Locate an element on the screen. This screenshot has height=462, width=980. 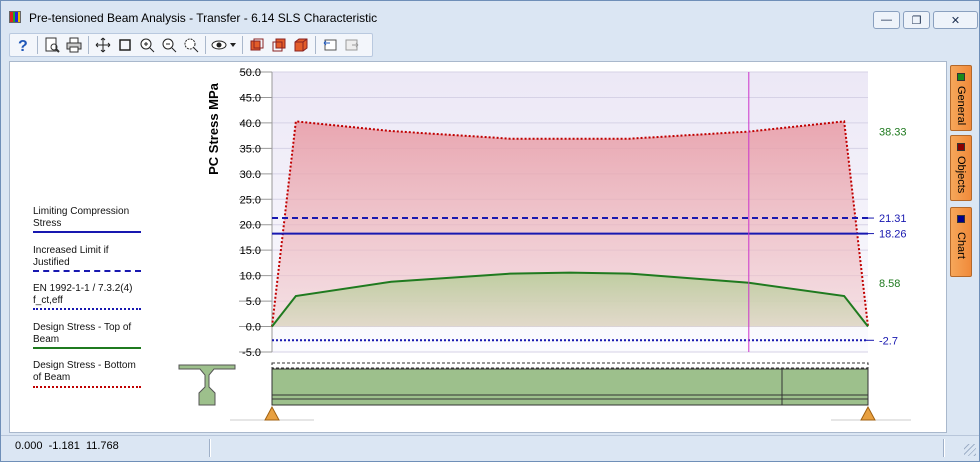
series-value-label: 8.58 is located at coordinates (889, 284).